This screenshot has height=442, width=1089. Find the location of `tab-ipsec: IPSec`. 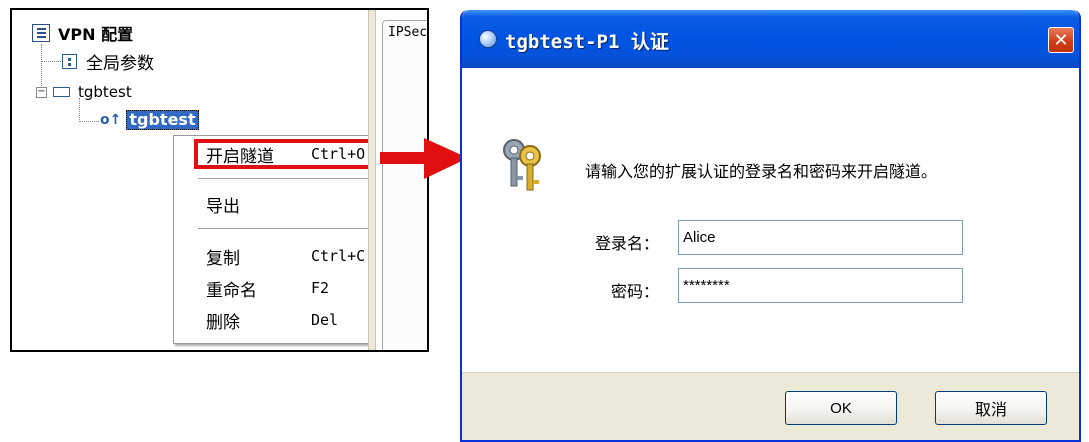

tab-ipsec: IPSec is located at coordinates (404, 185).